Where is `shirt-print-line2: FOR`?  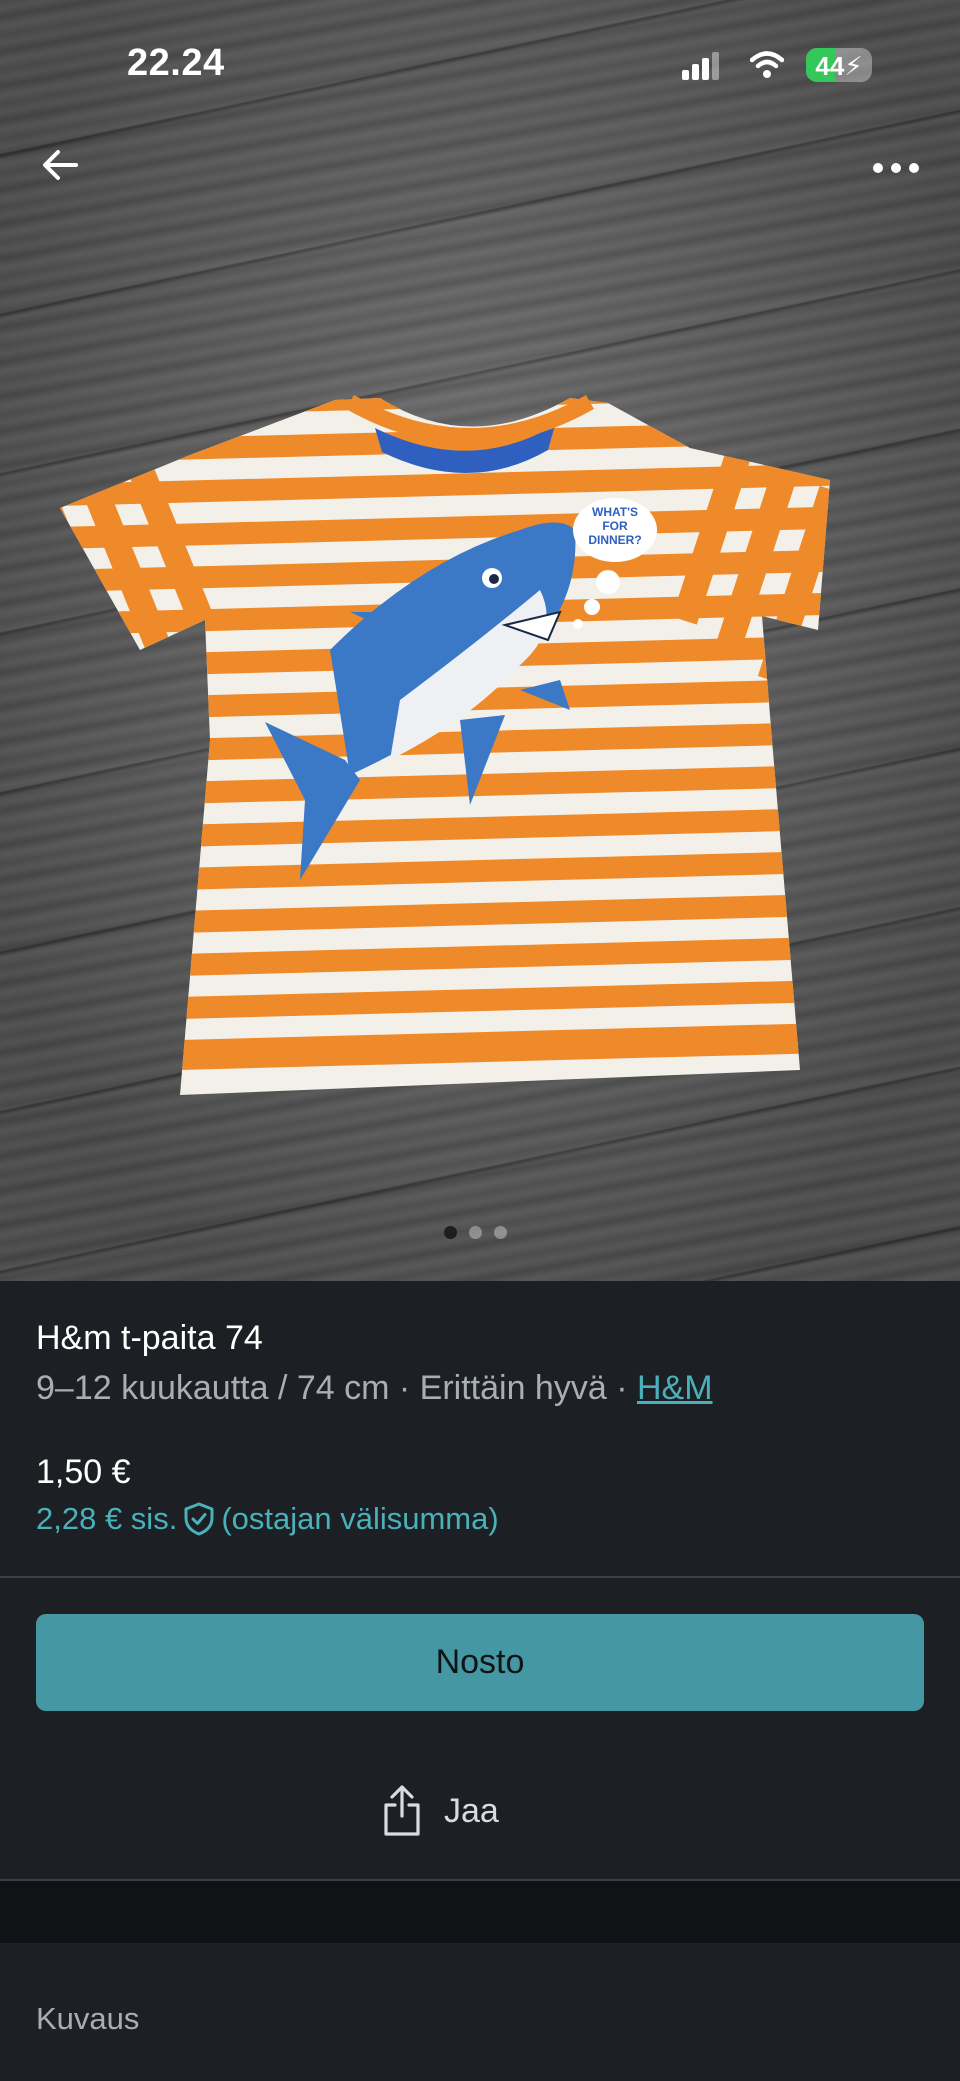 shirt-print-line2: FOR is located at coordinates (615, 526).